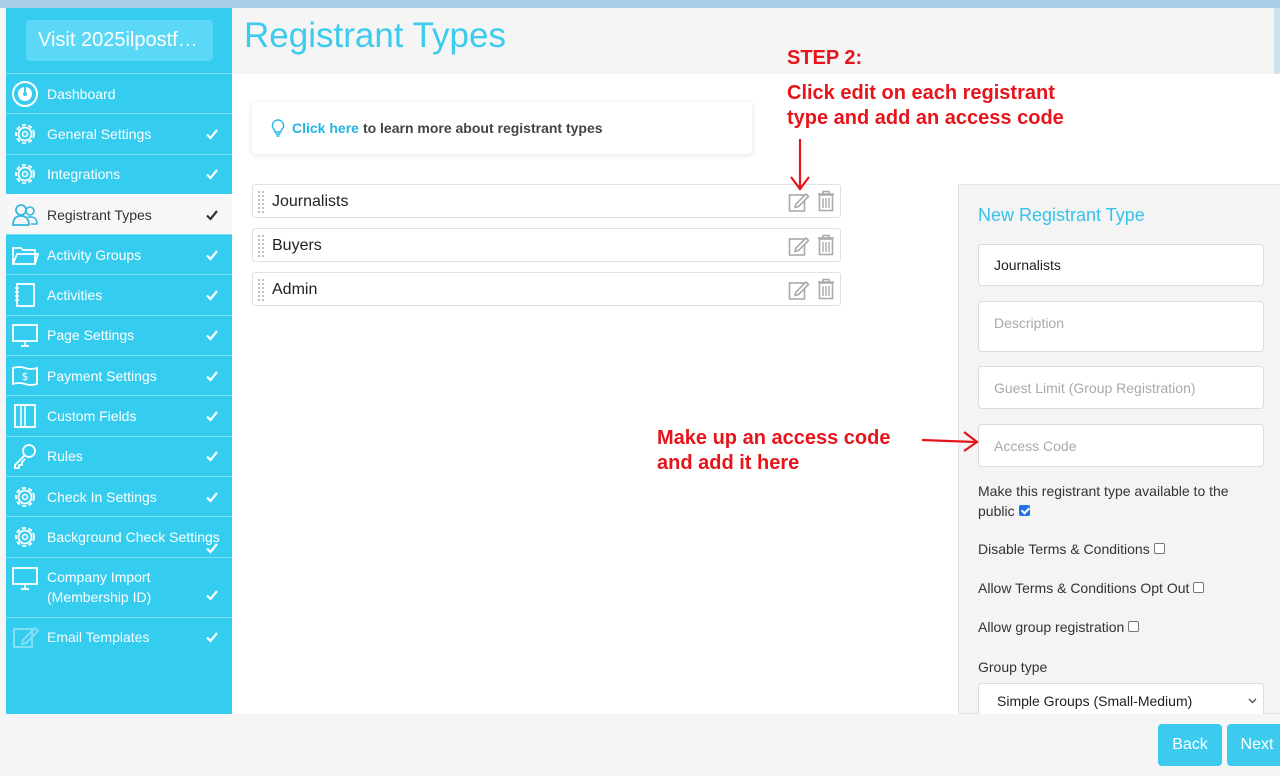 The height and width of the screenshot is (776, 1280). Describe the element at coordinates (297, 245) in the screenshot. I see `registrant-type-name: Buyers` at that location.